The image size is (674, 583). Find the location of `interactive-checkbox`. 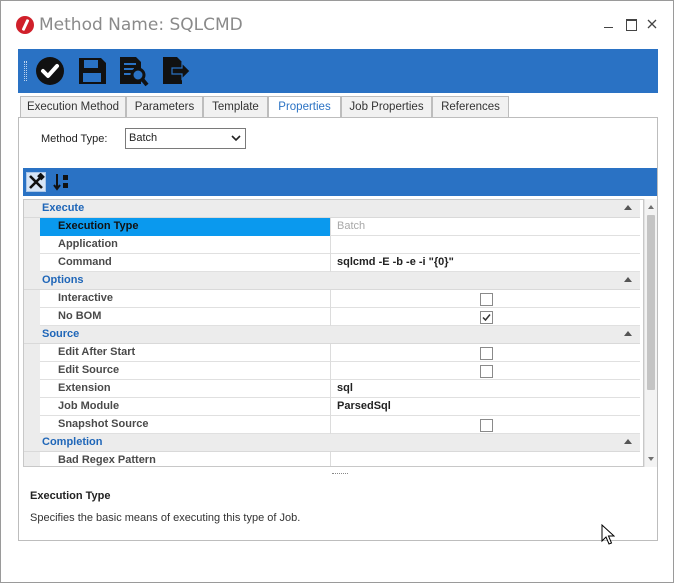

interactive-checkbox is located at coordinates (486, 299).